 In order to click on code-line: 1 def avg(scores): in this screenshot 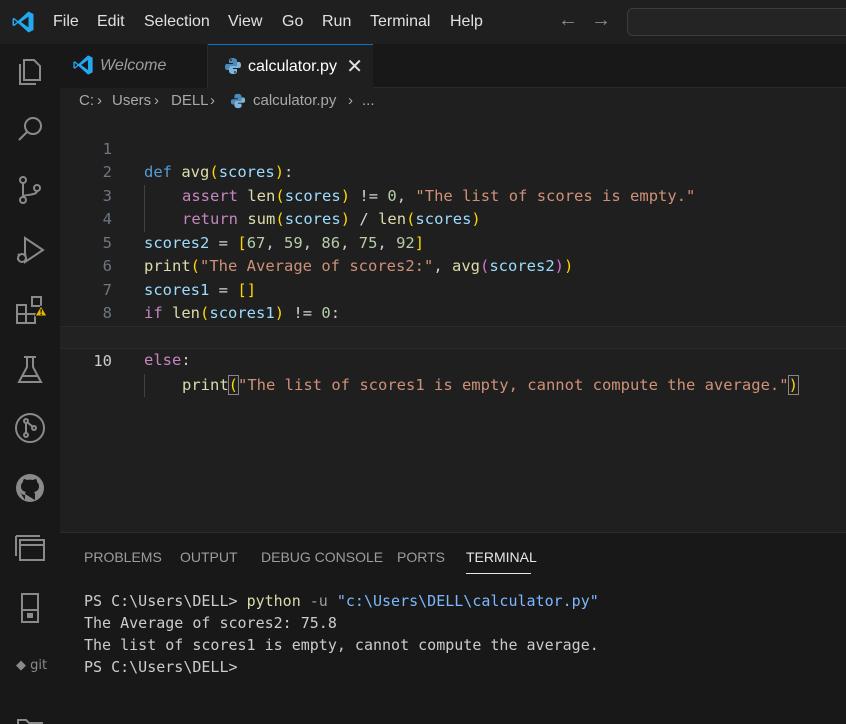, I will do `click(453, 148)`.